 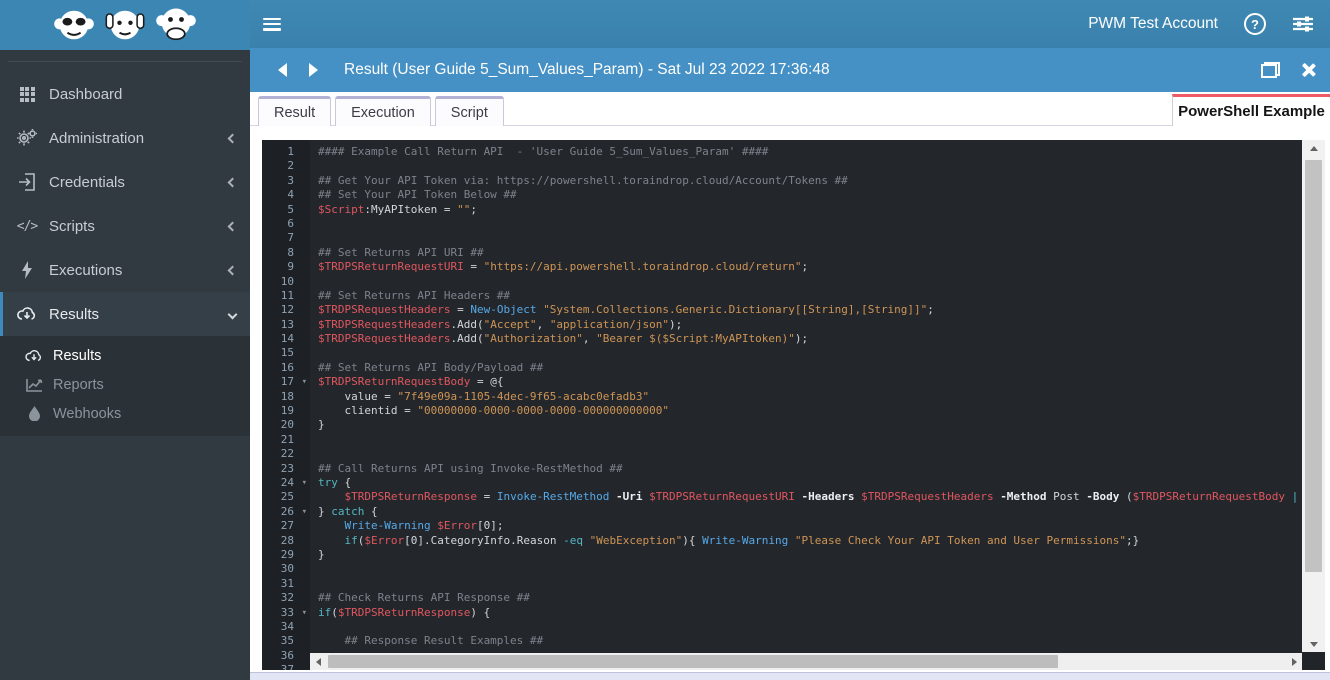 What do you see at coordinates (272, 24) in the screenshot?
I see `hamburger-menu-icon` at bounding box center [272, 24].